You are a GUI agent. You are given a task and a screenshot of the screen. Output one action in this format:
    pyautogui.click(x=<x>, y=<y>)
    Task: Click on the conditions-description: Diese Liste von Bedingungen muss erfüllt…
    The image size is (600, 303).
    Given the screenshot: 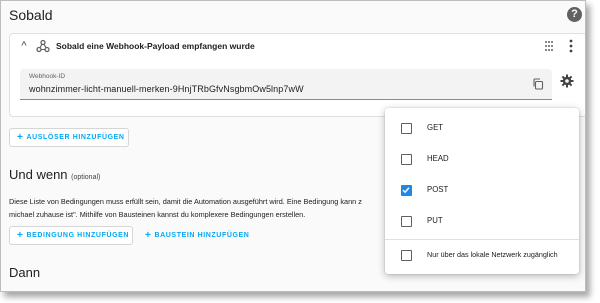 What is the action you would take?
    pyautogui.click(x=199, y=208)
    